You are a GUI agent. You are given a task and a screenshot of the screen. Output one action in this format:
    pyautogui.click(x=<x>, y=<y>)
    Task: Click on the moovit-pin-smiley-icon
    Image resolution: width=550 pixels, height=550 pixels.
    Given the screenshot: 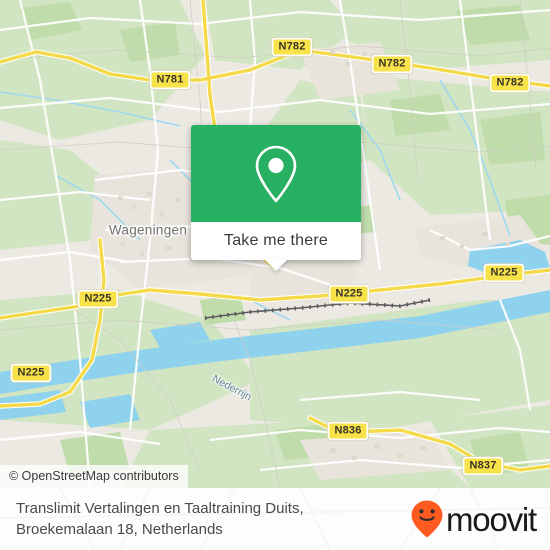 What is the action you would take?
    pyautogui.click(x=427, y=519)
    